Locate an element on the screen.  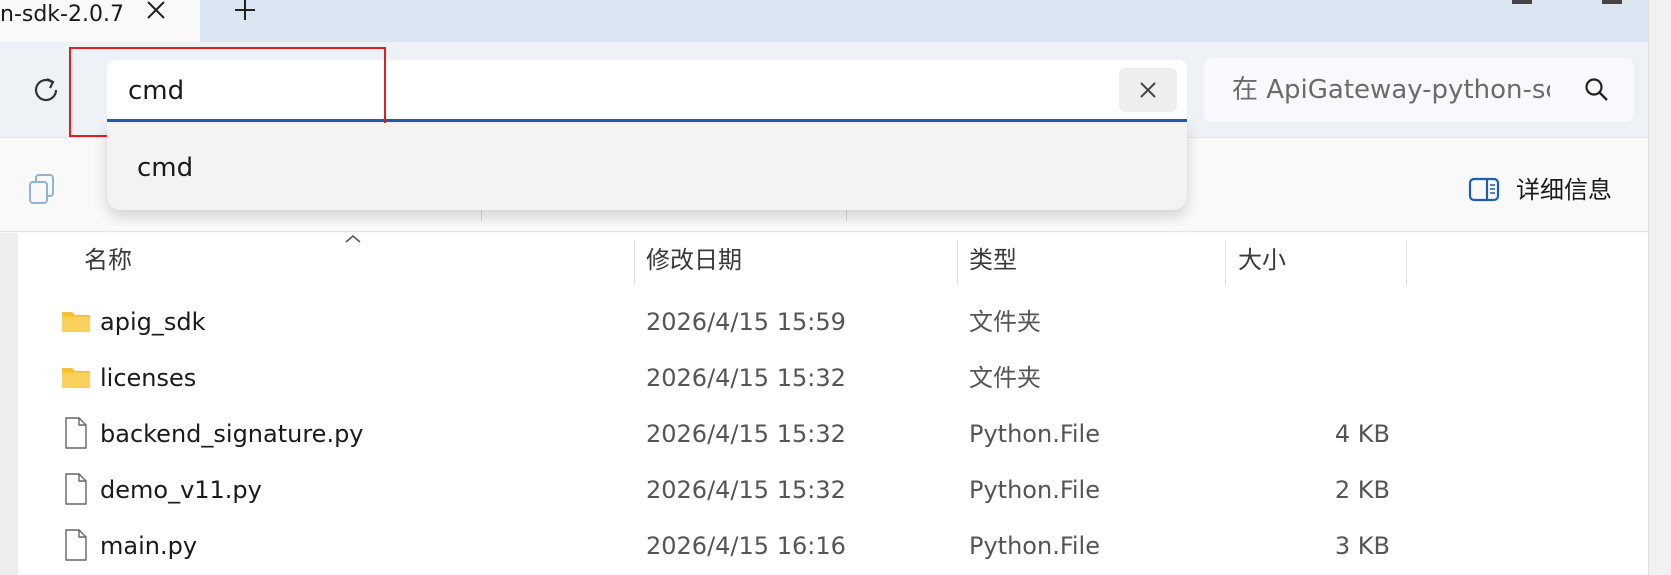
file-name: backend_signature.py is located at coordinates (232, 434).